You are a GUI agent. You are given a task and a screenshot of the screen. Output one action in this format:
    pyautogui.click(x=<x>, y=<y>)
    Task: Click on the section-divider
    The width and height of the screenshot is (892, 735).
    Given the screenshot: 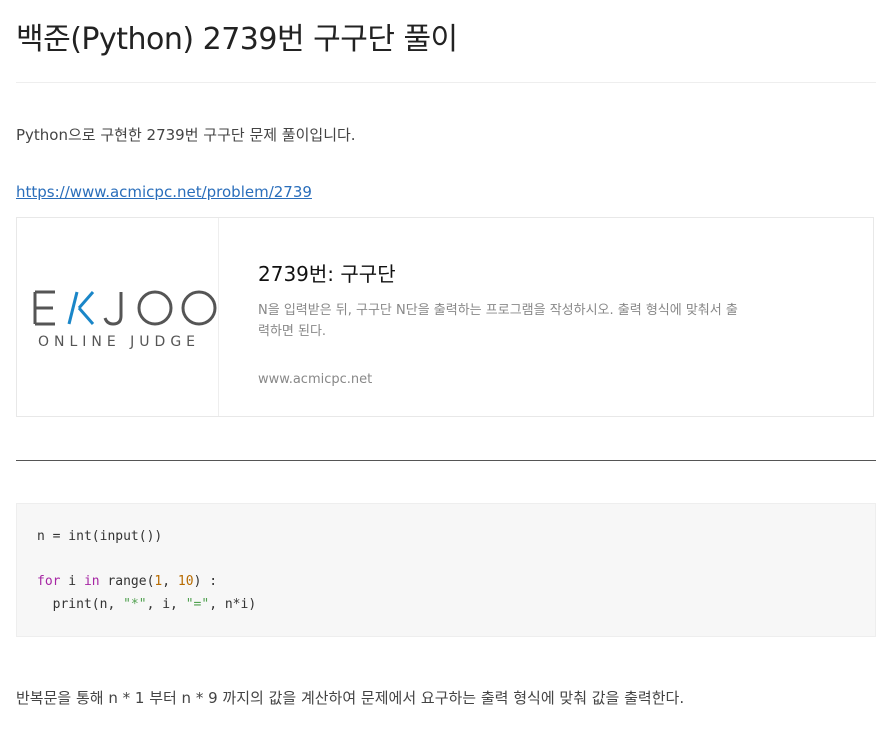 What is the action you would take?
    pyautogui.click(x=446, y=460)
    